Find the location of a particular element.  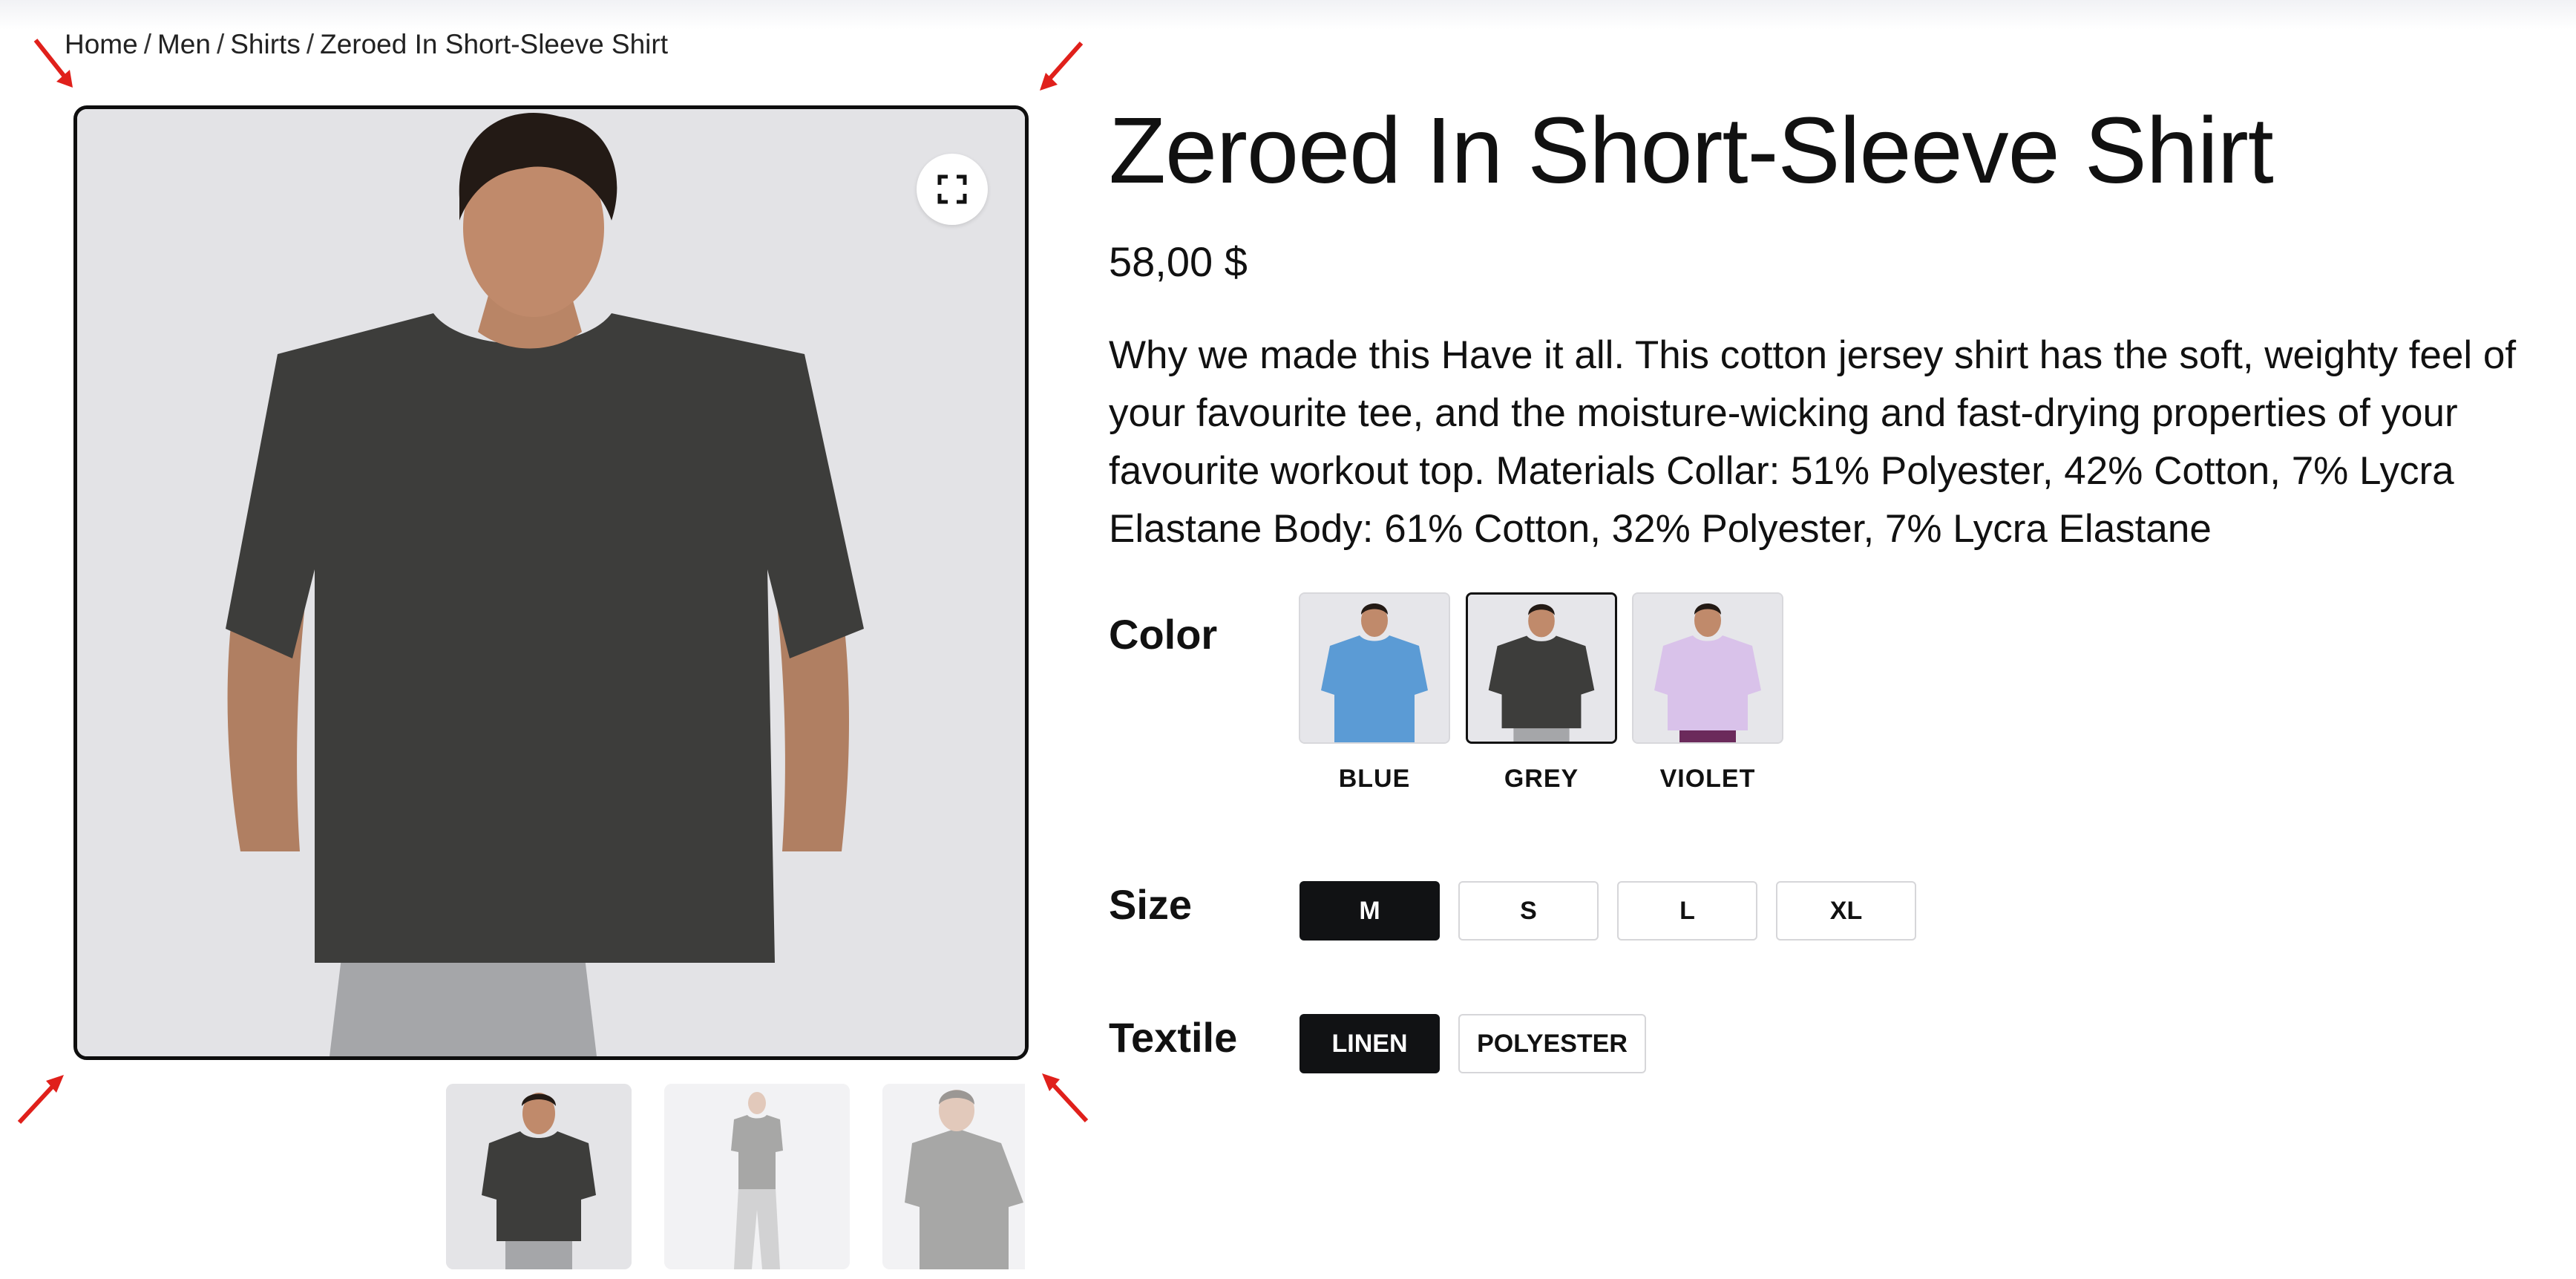

size-option-l: L is located at coordinates (1687, 911).